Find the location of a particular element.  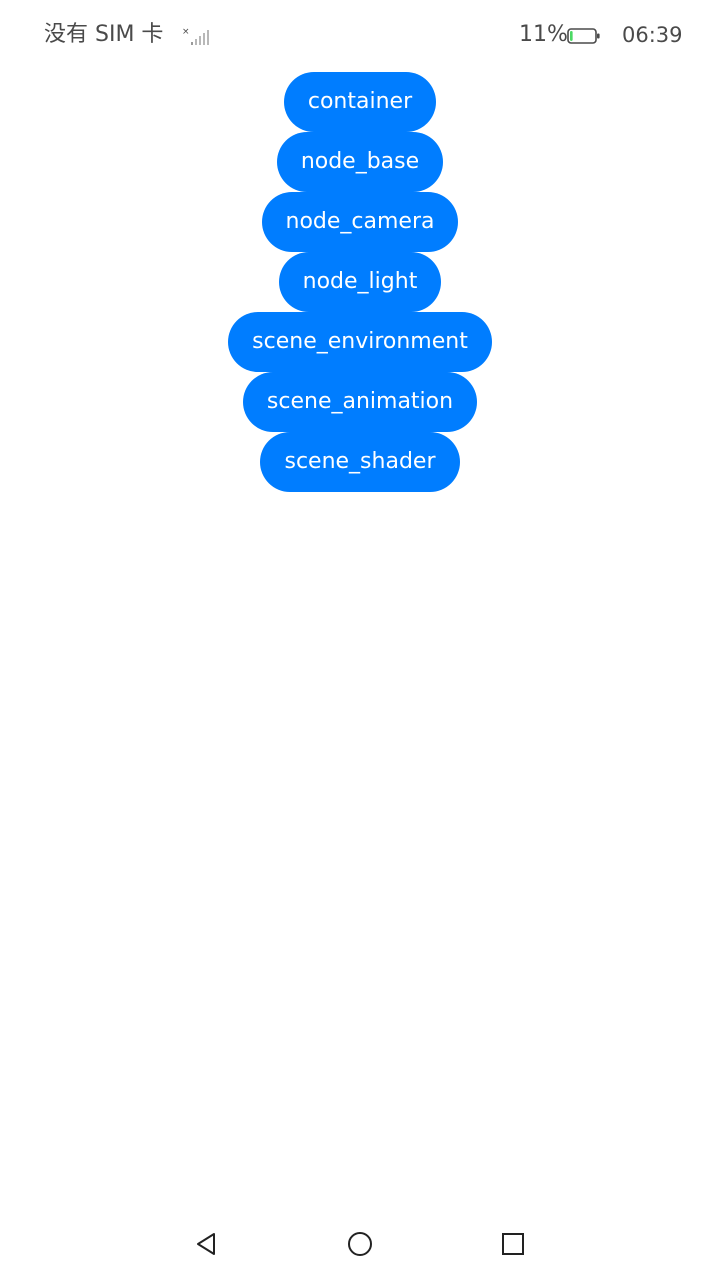

recent-apps-square-icon is located at coordinates (513, 1244).